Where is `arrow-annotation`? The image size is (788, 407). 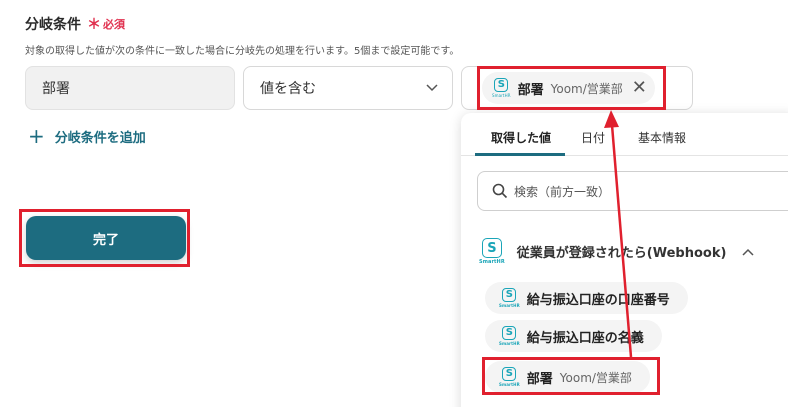
arrow-annotation is located at coordinates (618, 234).